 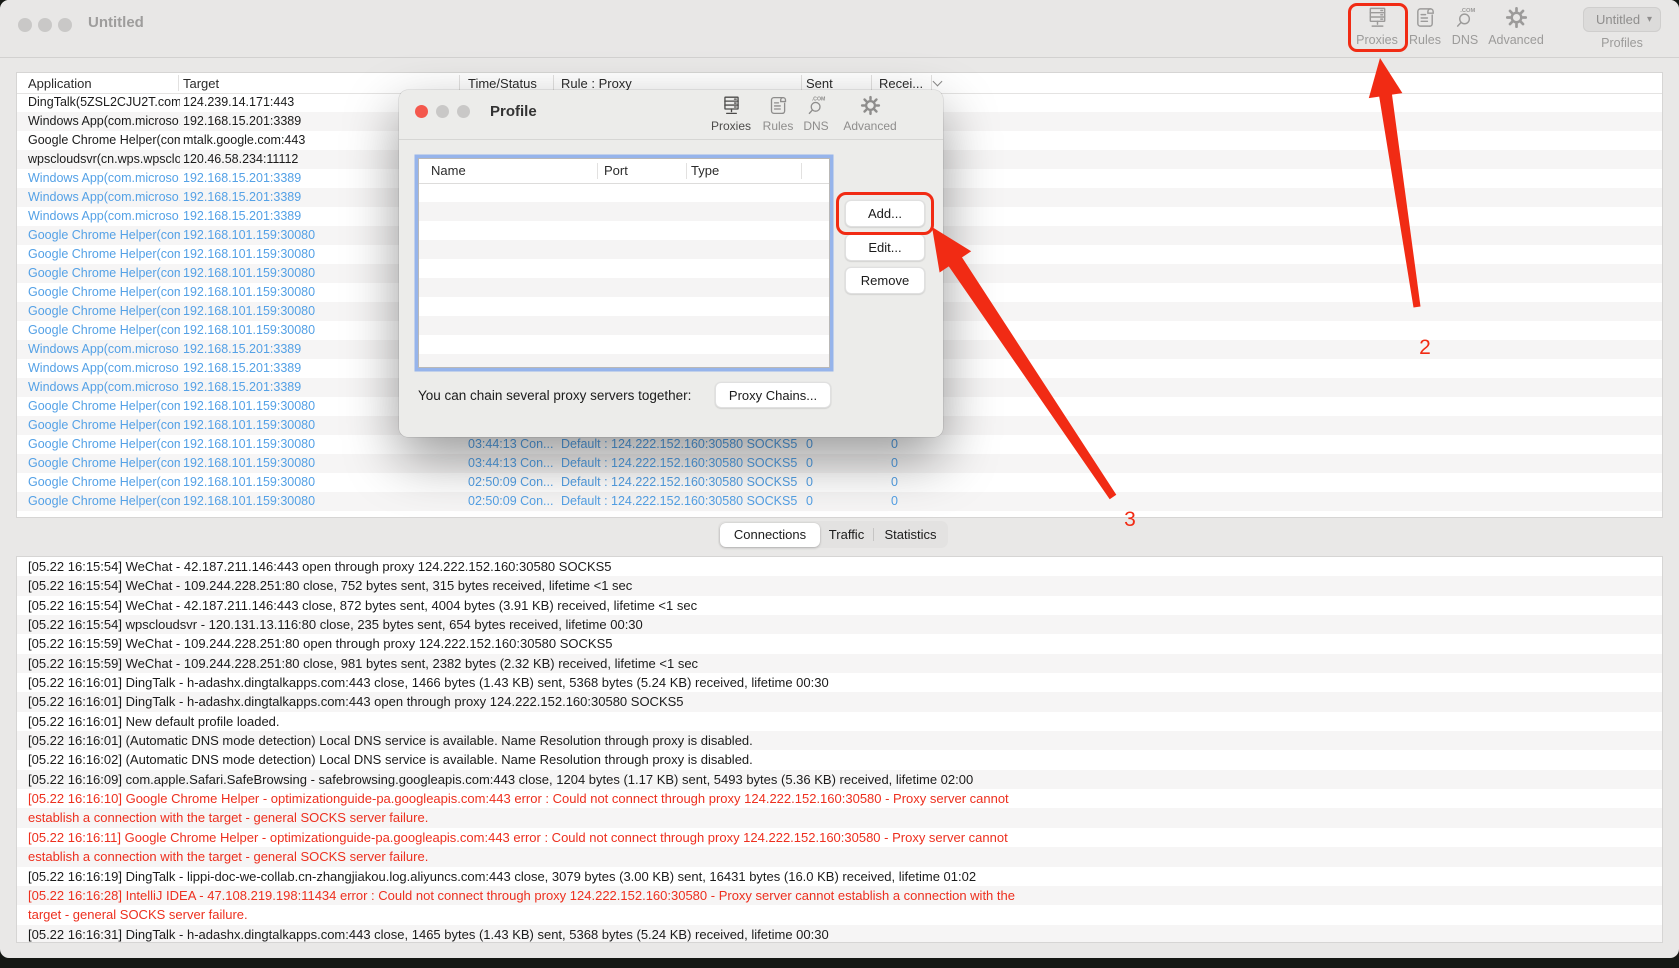 What do you see at coordinates (244, 140) in the screenshot?
I see `cell-target: mtalk.google.com:443` at bounding box center [244, 140].